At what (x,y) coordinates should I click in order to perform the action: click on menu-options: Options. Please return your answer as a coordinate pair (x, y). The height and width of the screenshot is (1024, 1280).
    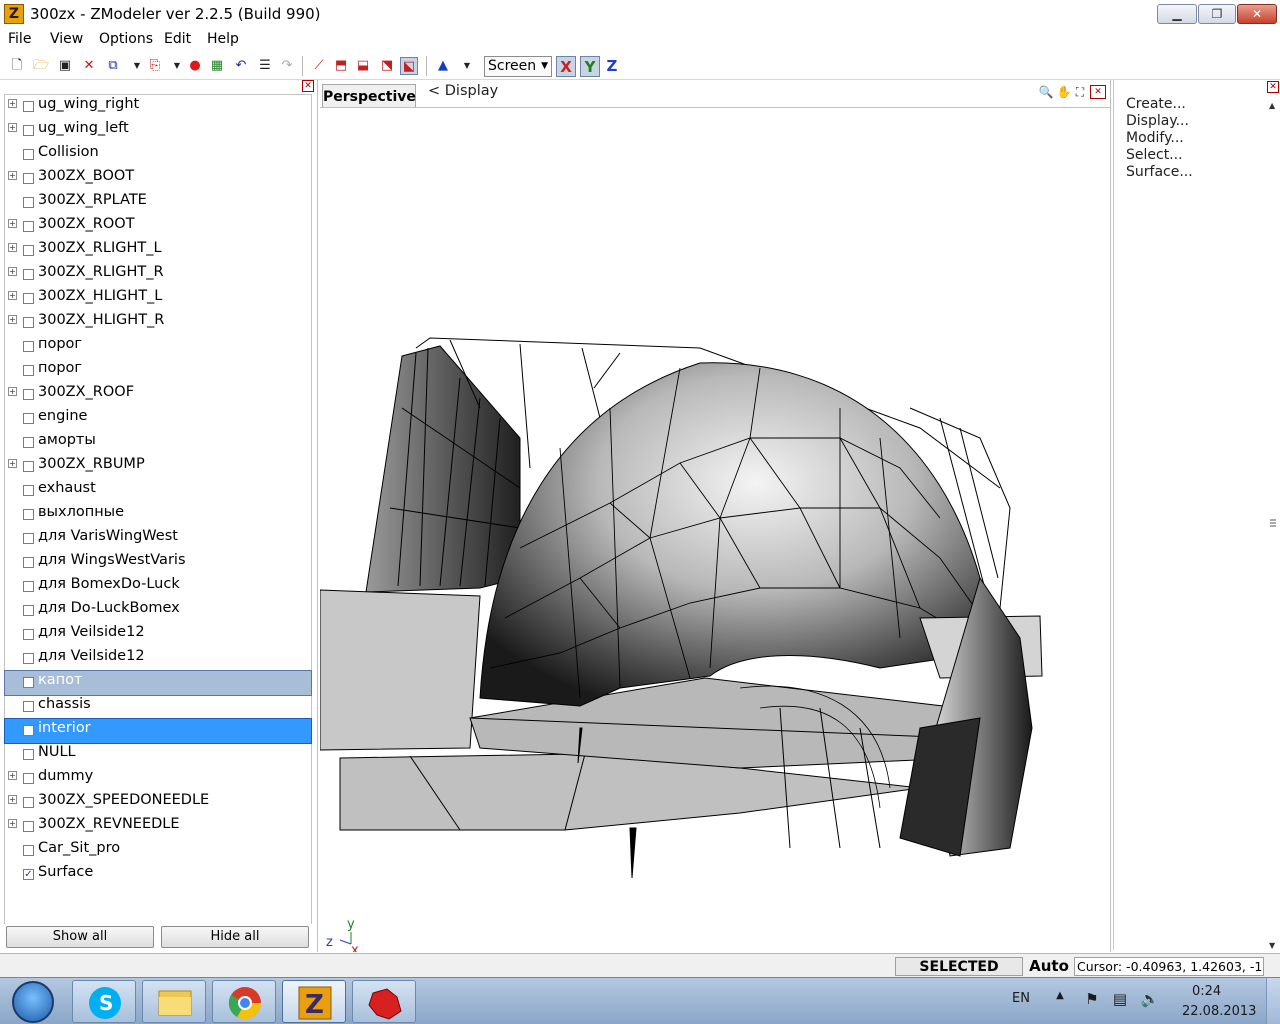
    Looking at the image, I should click on (126, 39).